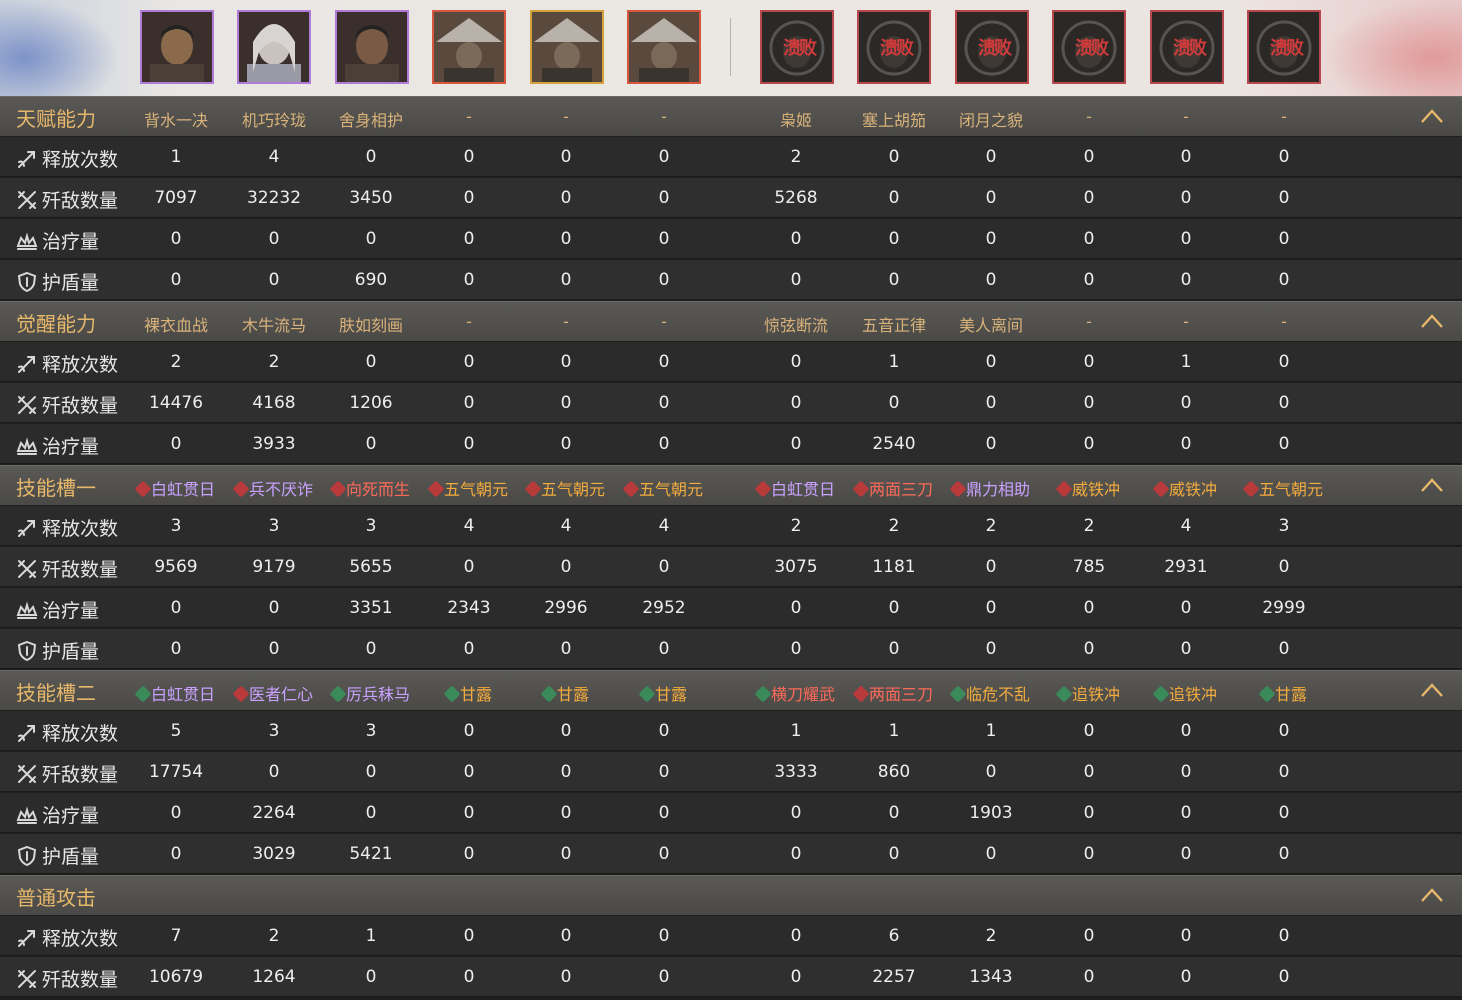 Image resolution: width=1462 pixels, height=1000 pixels. Describe the element at coordinates (802, 489) in the screenshot. I see `skill-label: 白虹贯日` at that location.